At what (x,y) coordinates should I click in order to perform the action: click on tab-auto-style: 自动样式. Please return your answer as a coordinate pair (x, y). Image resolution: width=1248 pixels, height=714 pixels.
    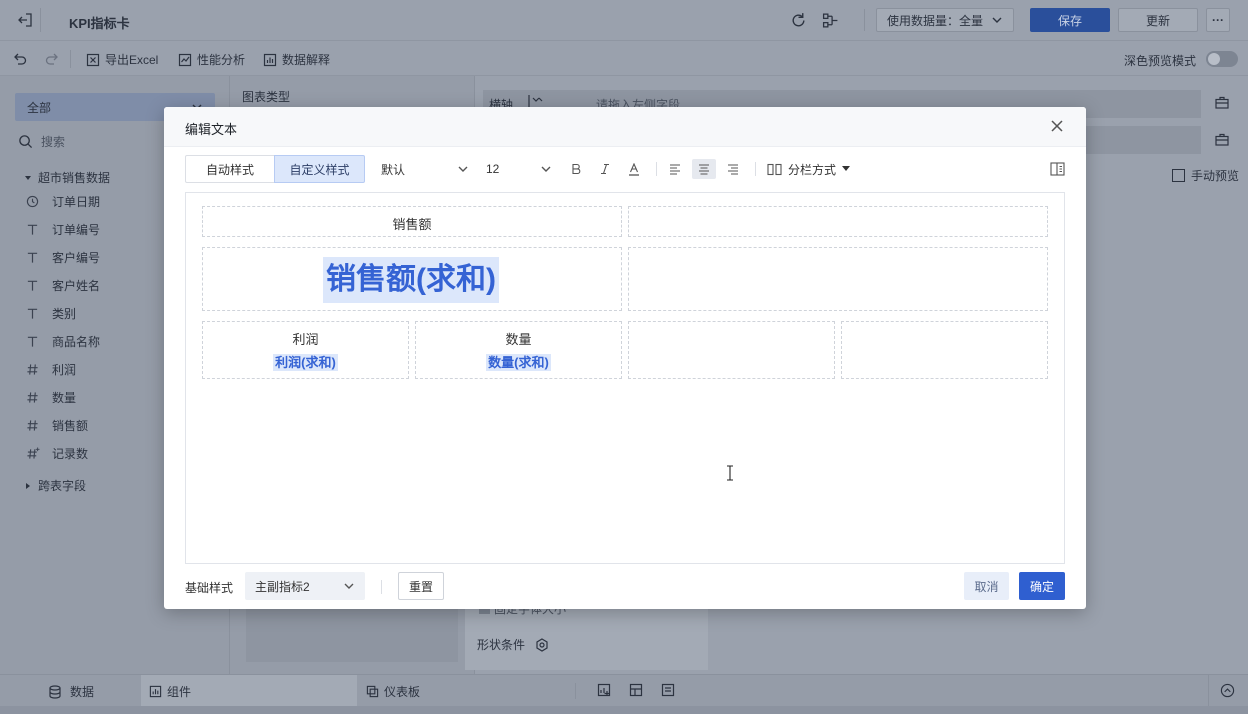
    Looking at the image, I should click on (230, 169).